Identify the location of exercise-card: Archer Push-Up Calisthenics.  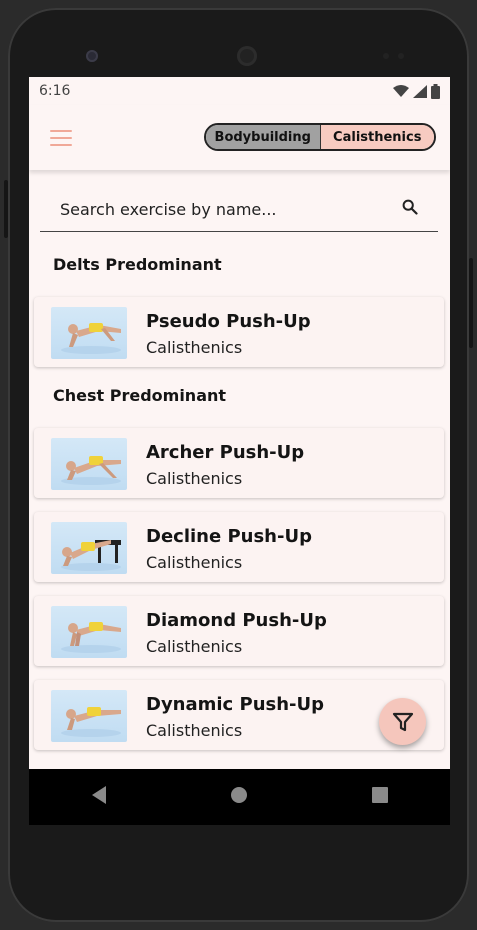
(239, 463).